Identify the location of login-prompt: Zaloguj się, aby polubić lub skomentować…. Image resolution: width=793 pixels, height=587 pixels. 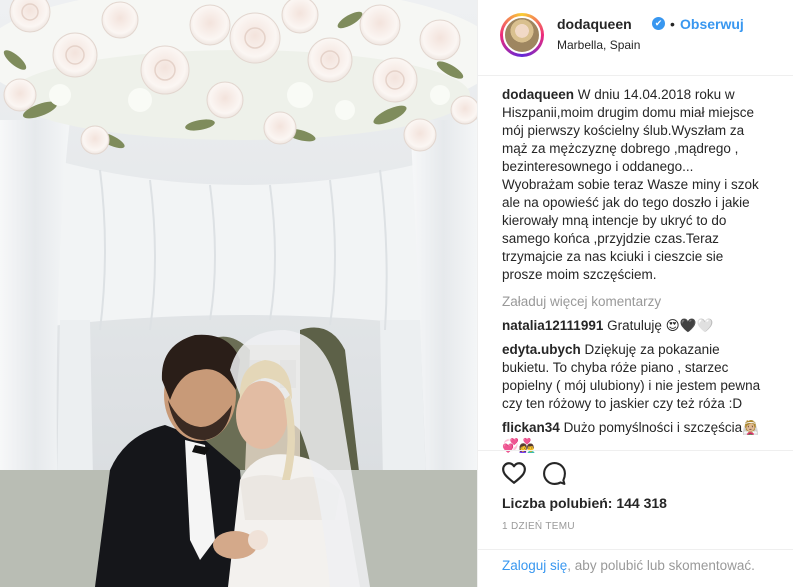
(628, 565).